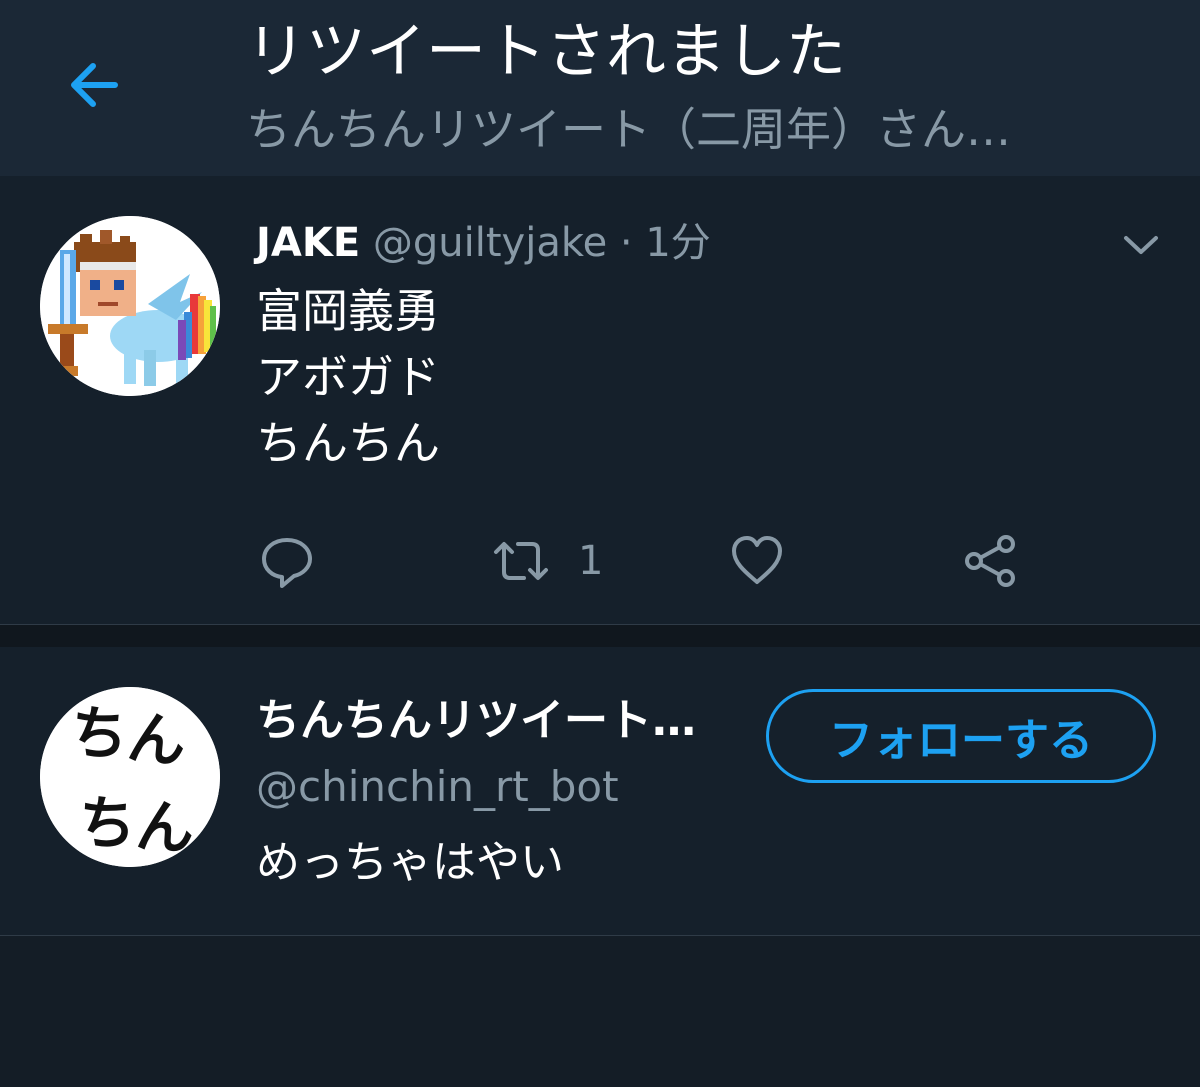 This screenshot has width=1200, height=1087. Describe the element at coordinates (677, 243) in the screenshot. I see `tweet-timestamp: 1分` at that location.